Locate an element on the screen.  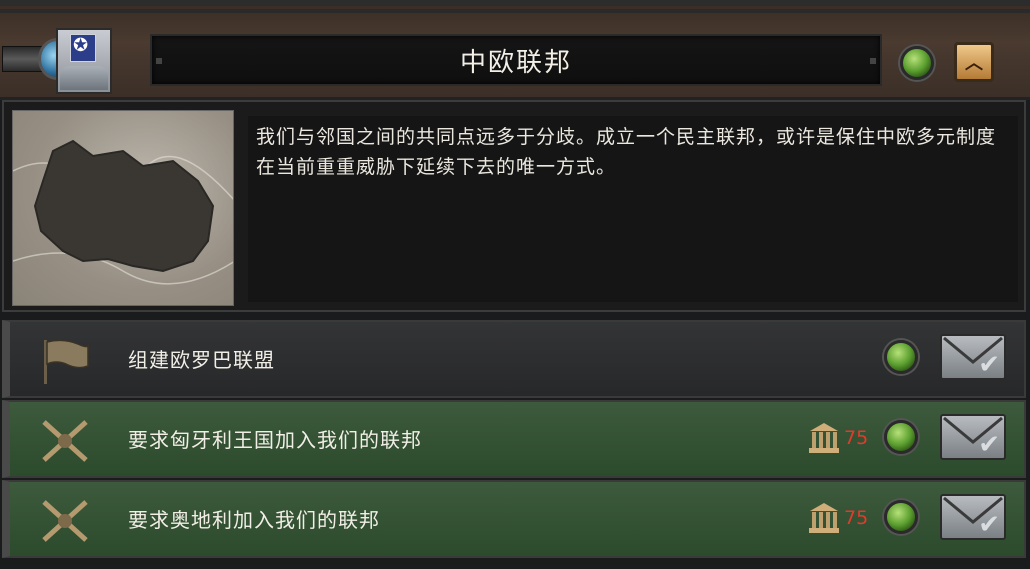
flag-icon is located at coordinates (66, 361).